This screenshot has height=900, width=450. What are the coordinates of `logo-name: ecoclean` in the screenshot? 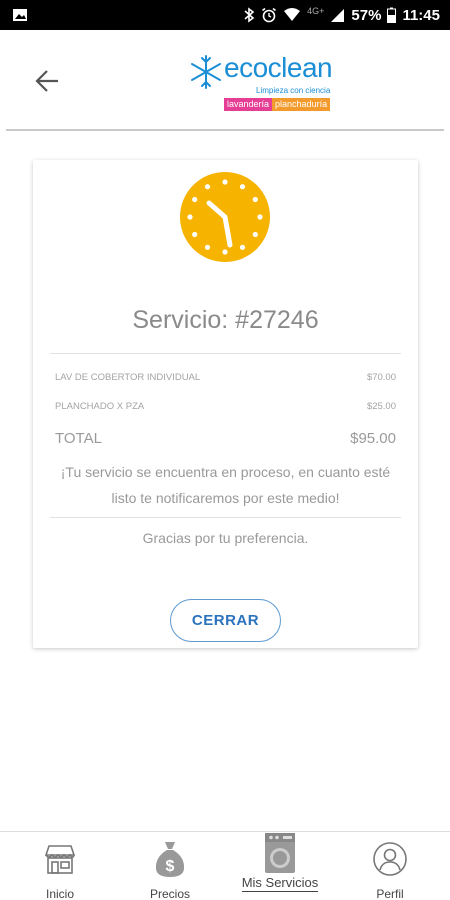 It's located at (278, 67).